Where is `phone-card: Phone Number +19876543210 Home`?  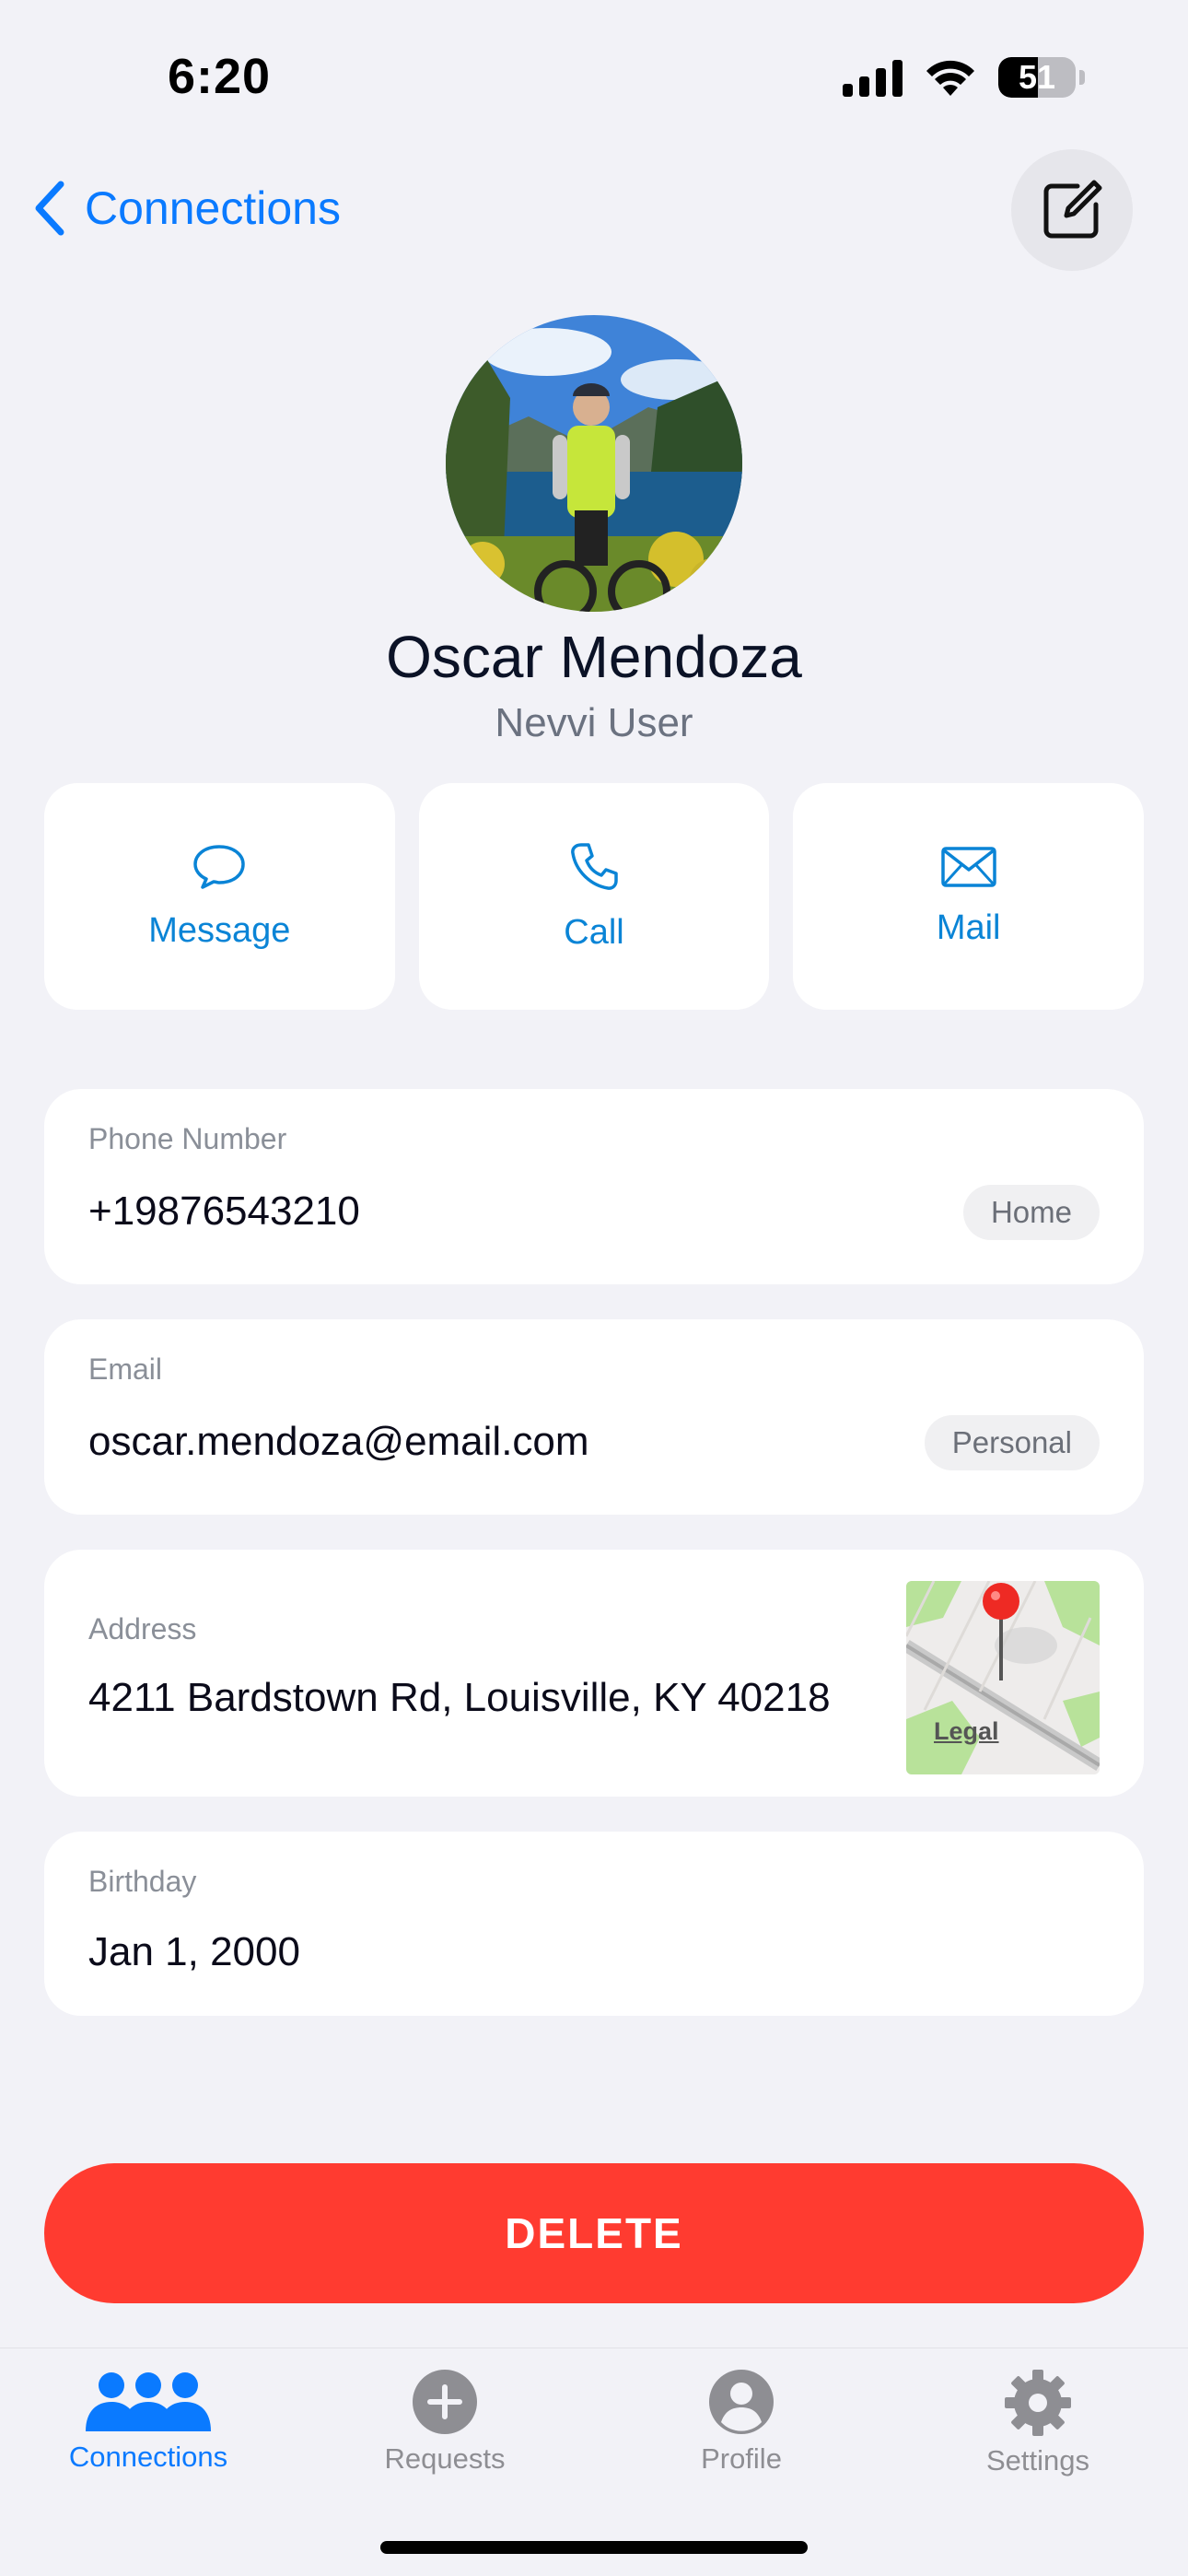
phone-card: Phone Number +19876543210 Home is located at coordinates (594, 1186).